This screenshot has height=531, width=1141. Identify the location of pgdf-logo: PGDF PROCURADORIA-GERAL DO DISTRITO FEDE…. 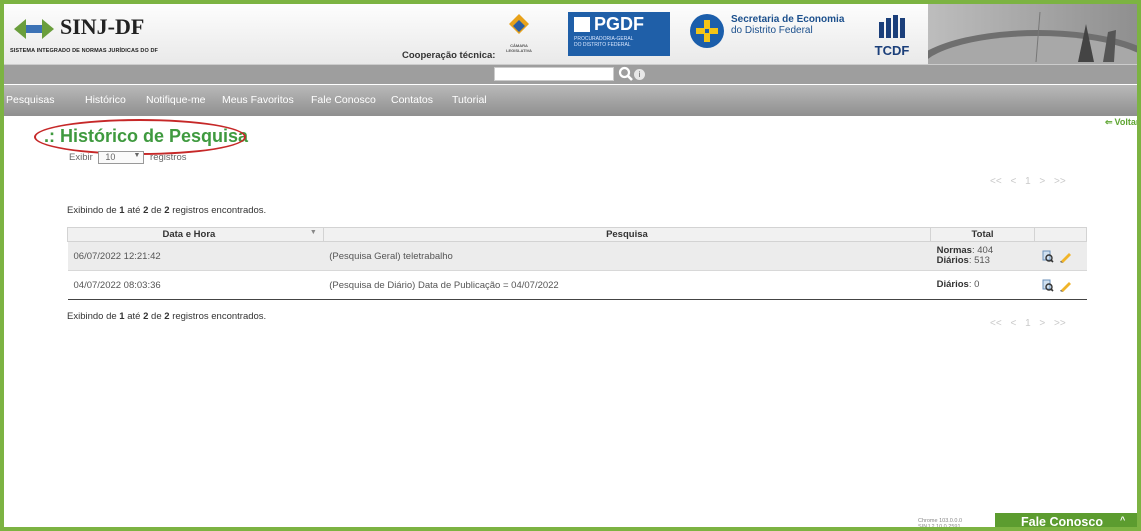
(619, 34).